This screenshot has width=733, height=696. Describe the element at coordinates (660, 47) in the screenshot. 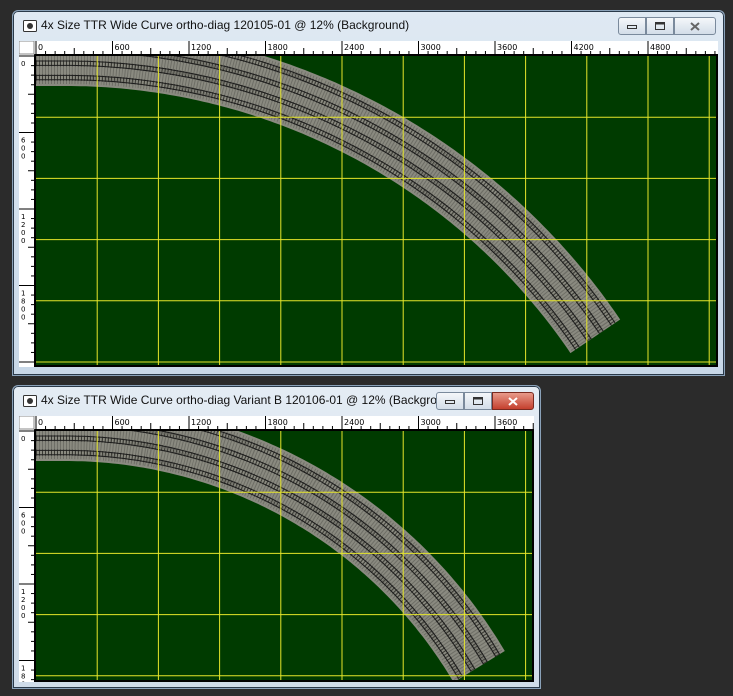

I see `ruler-label: 4800` at that location.